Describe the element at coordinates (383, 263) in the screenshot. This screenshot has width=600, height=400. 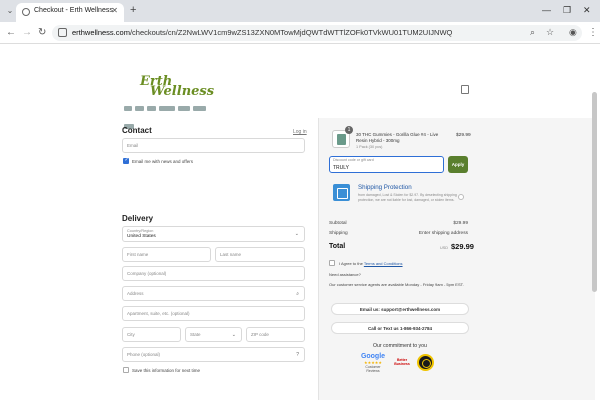
I see `terms-link: Terms and Conditions` at that location.